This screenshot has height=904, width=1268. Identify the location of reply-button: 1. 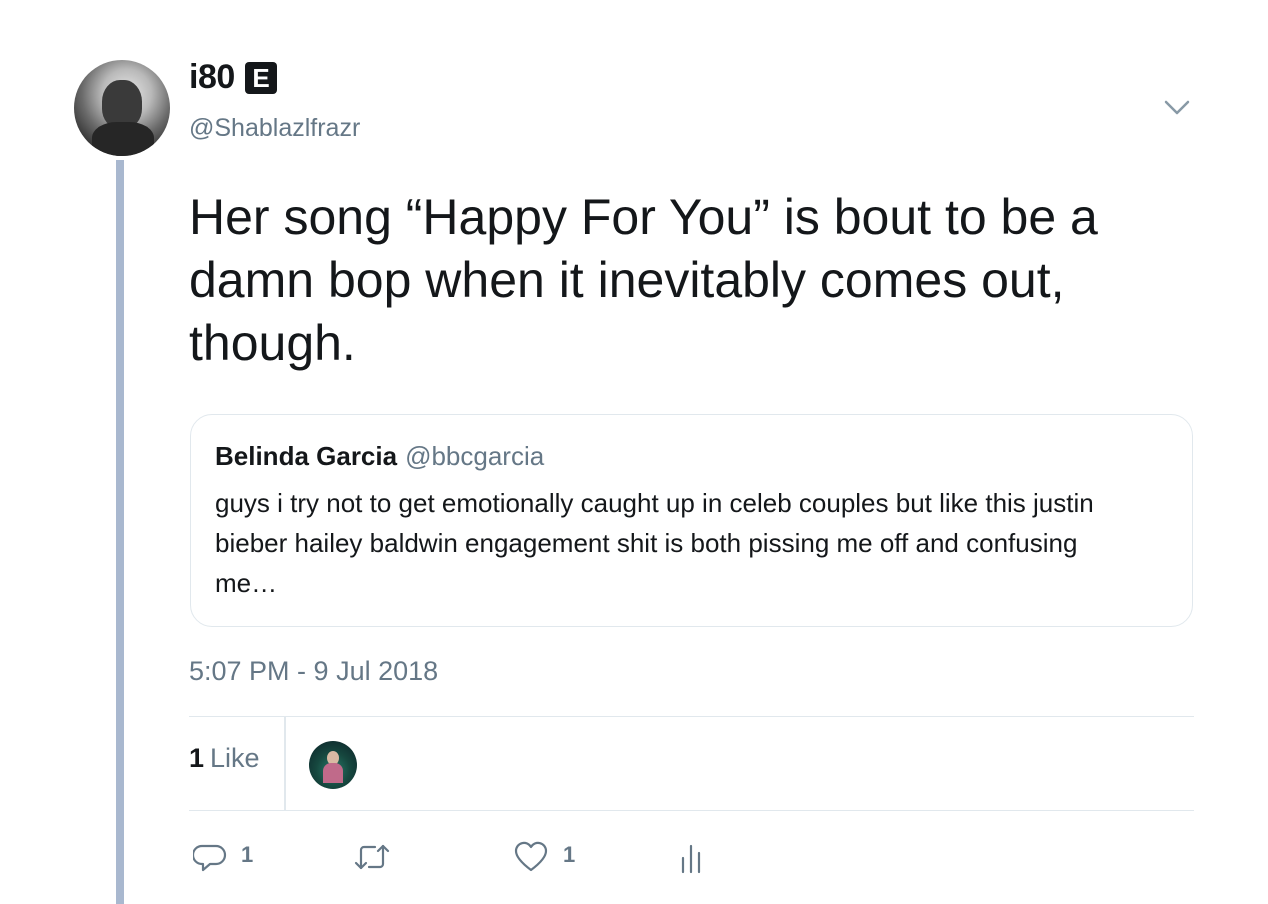
(223, 857).